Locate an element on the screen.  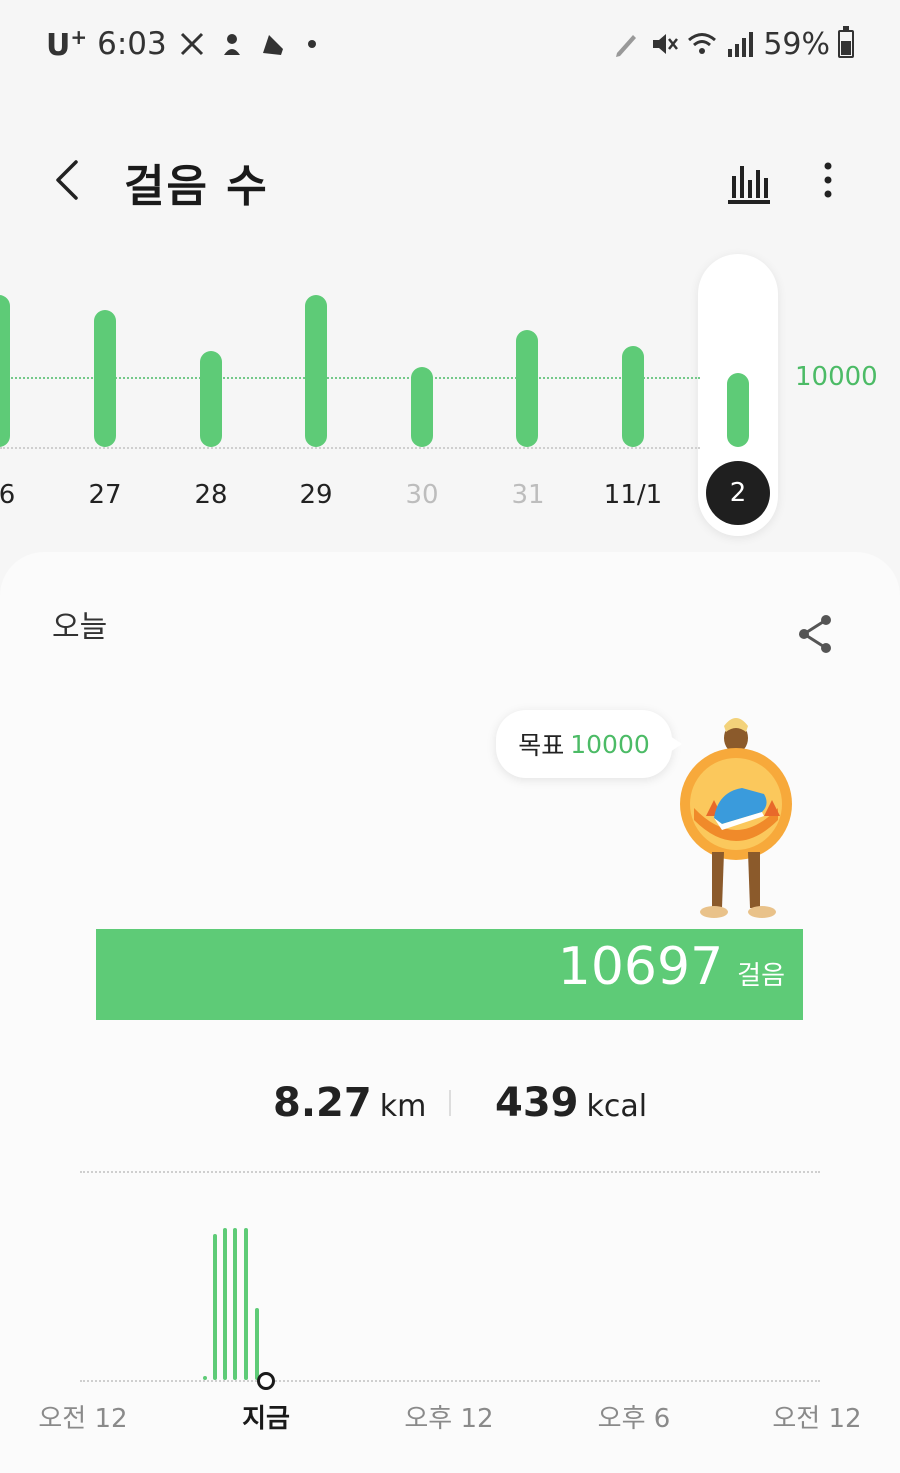
app-header: 걸음 수 is located at coordinates (450, 180).